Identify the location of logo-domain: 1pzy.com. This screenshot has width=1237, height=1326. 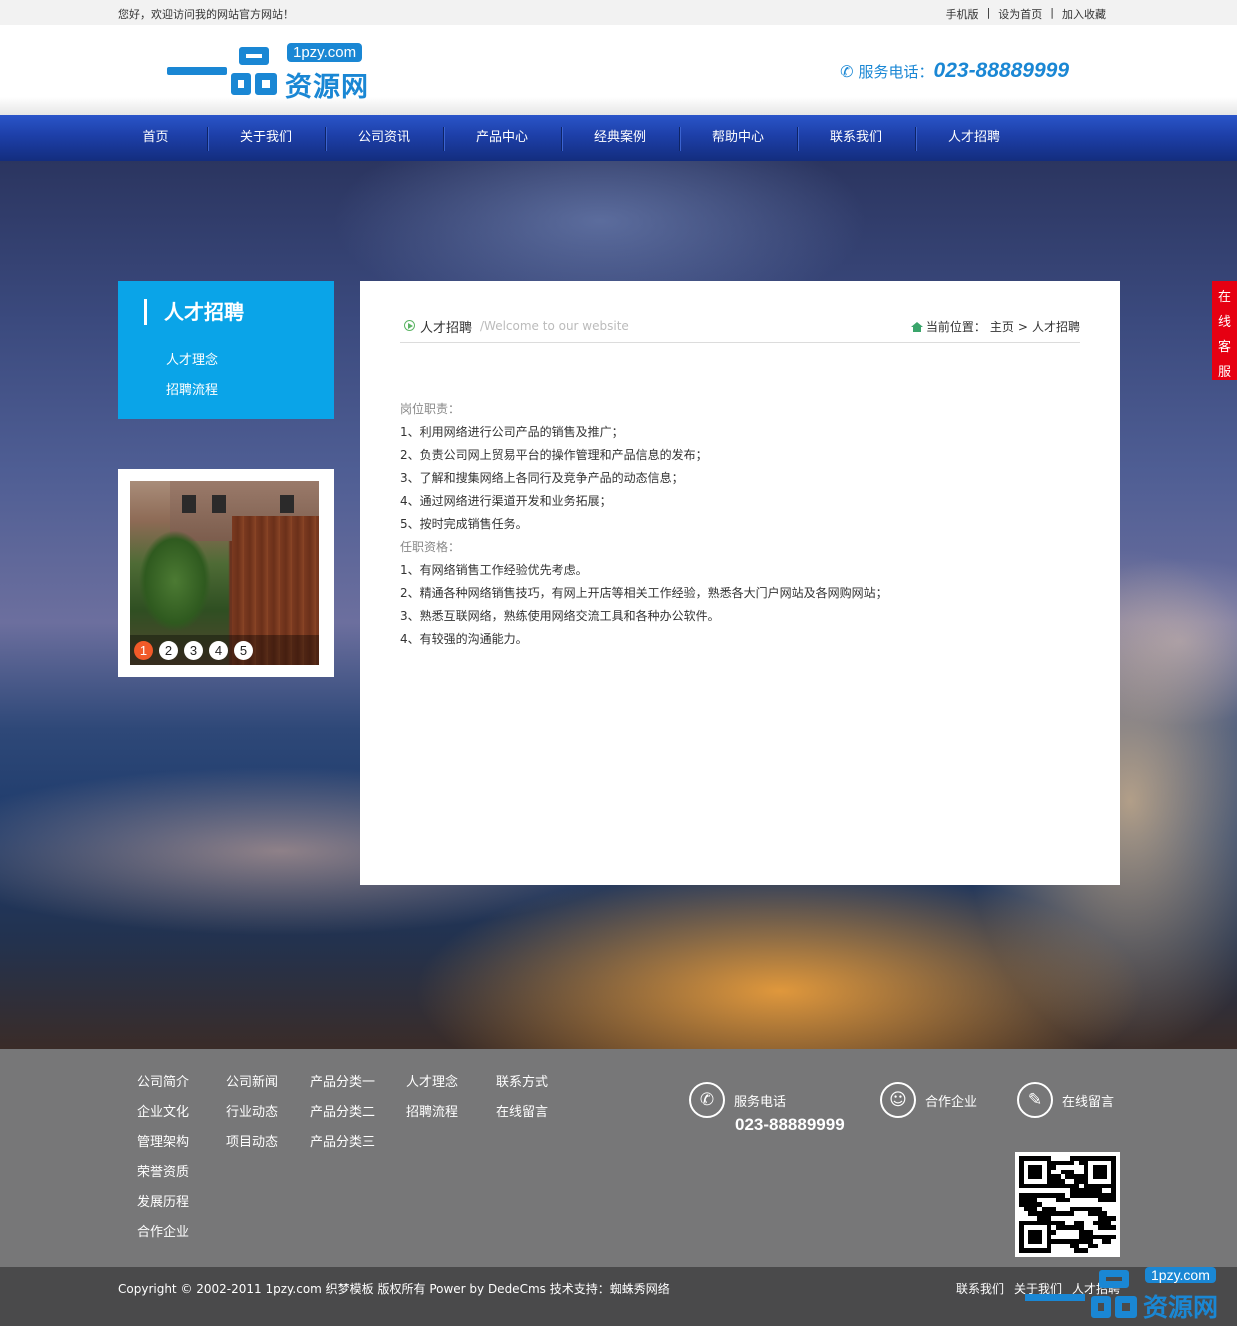
(325, 52).